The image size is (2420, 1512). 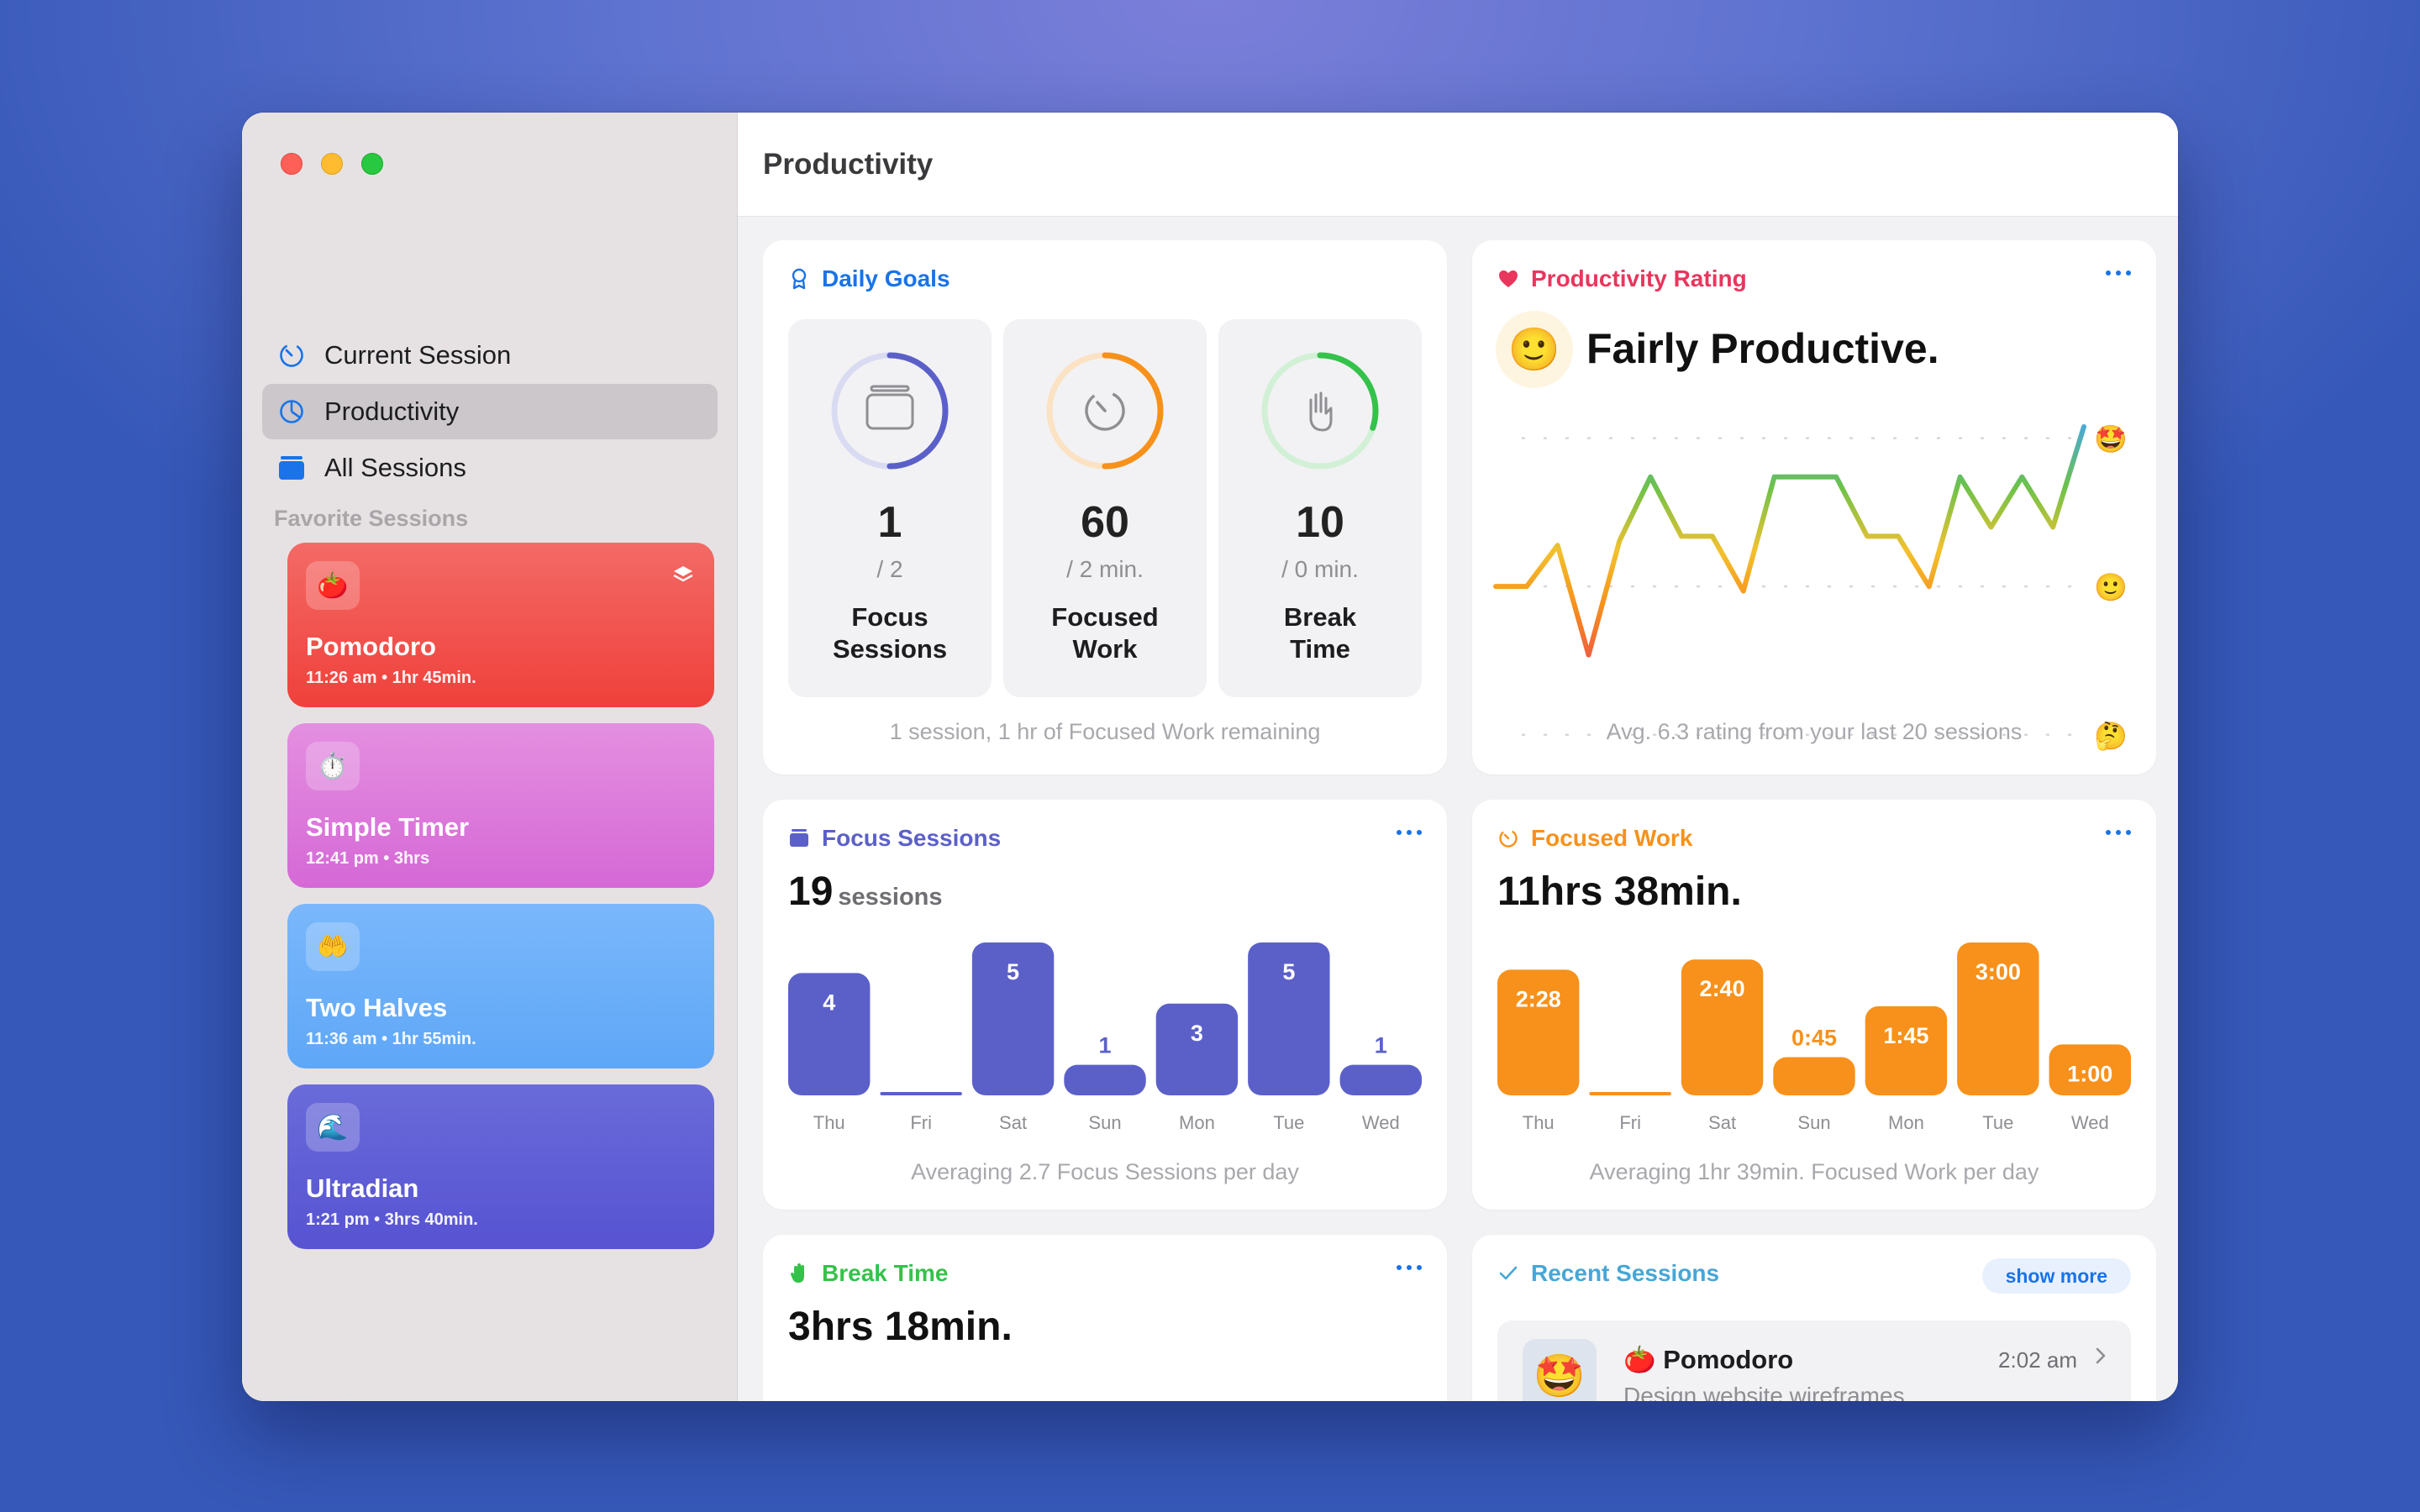 I want to click on bar-category-label: Tue, so click(x=1288, y=1122).